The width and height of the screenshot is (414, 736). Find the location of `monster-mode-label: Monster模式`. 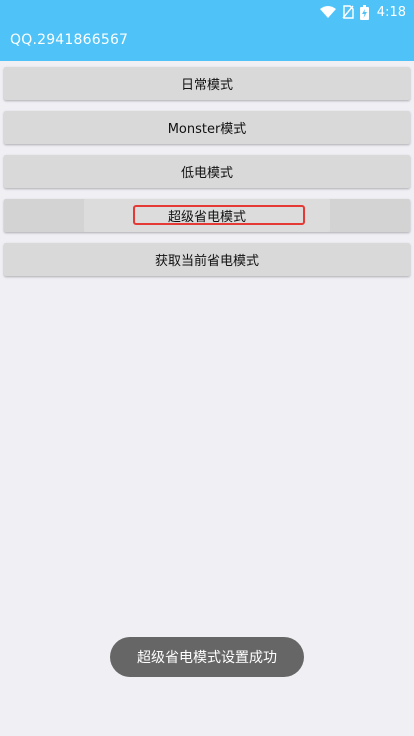

monster-mode-label: Monster模式 is located at coordinates (207, 129).